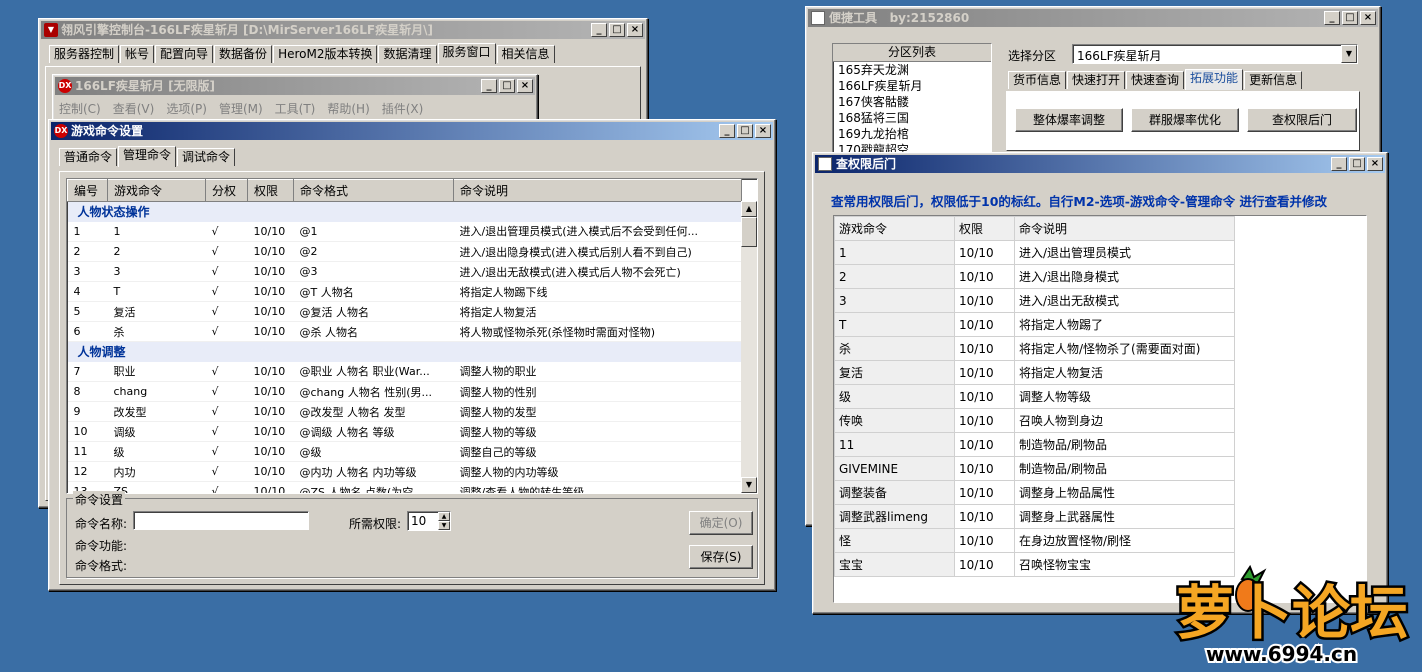 Image resolution: width=1422 pixels, height=672 pixels. Describe the element at coordinates (1034, 468) in the screenshot. I see `table-row: GIVEMINE 10/10 制造物品/刷物品` at that location.